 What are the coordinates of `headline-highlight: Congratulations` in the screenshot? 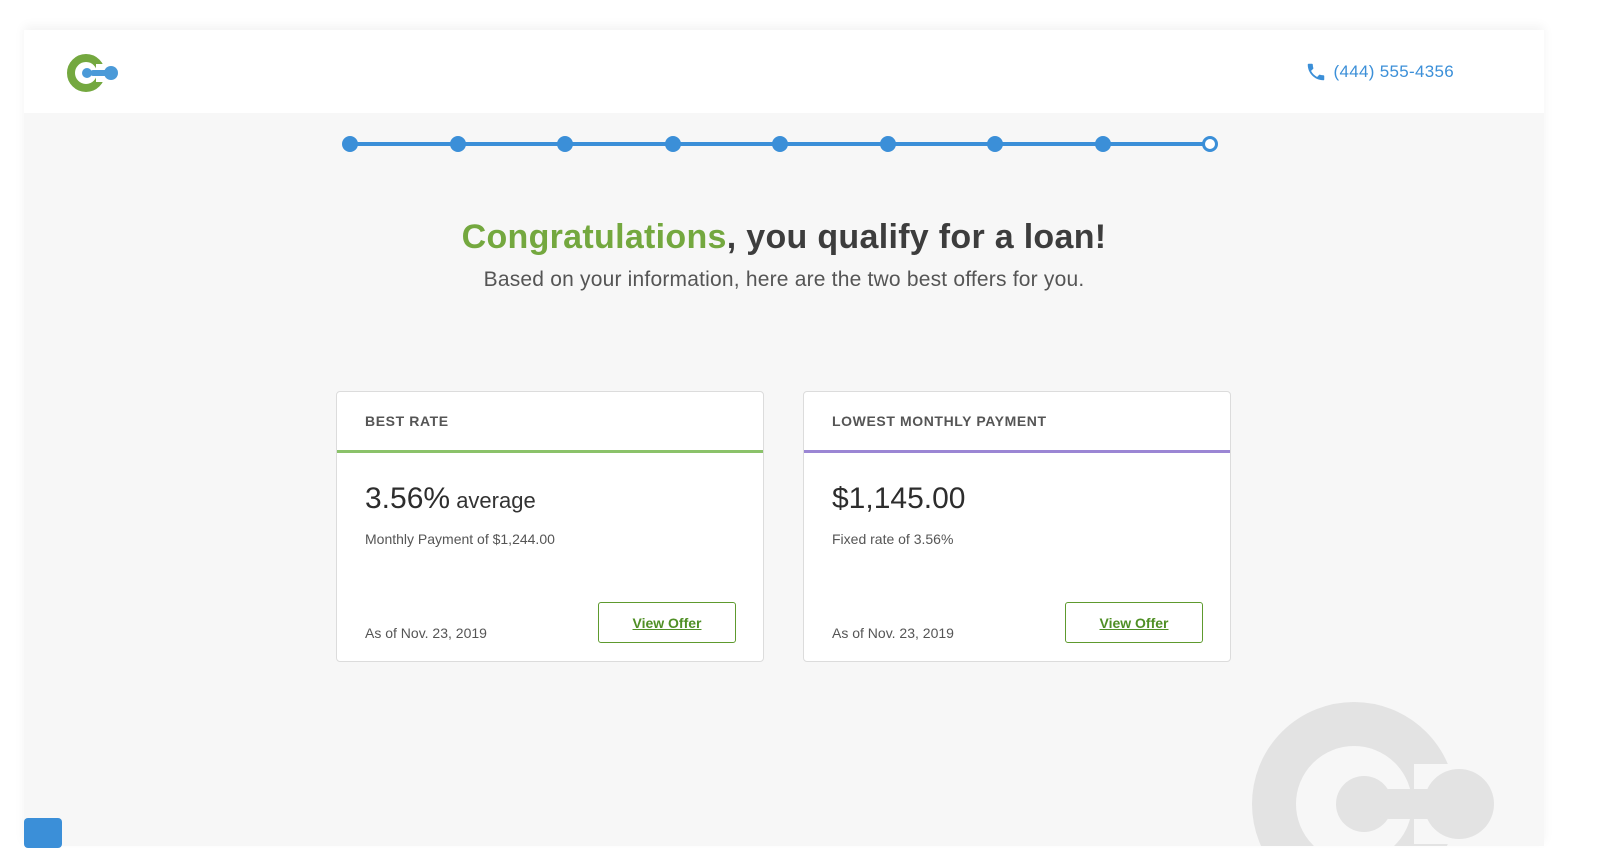 It's located at (594, 237).